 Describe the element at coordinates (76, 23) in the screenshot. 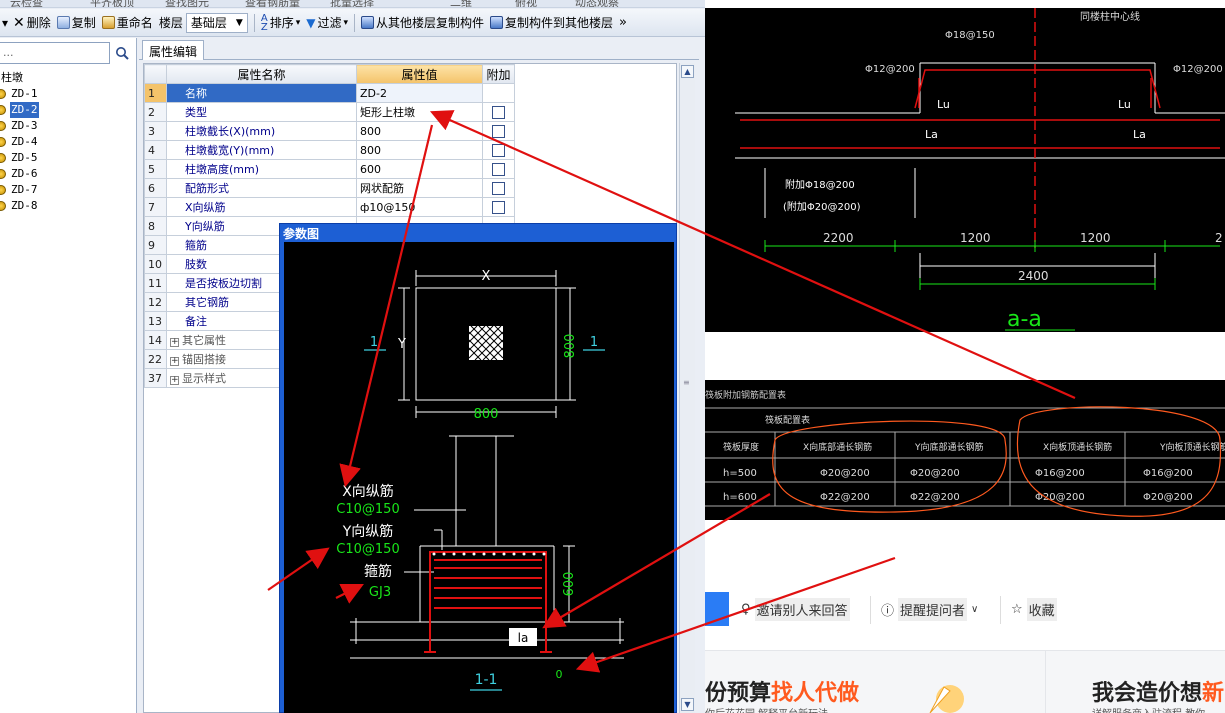

I see `copy-button: 复制` at that location.